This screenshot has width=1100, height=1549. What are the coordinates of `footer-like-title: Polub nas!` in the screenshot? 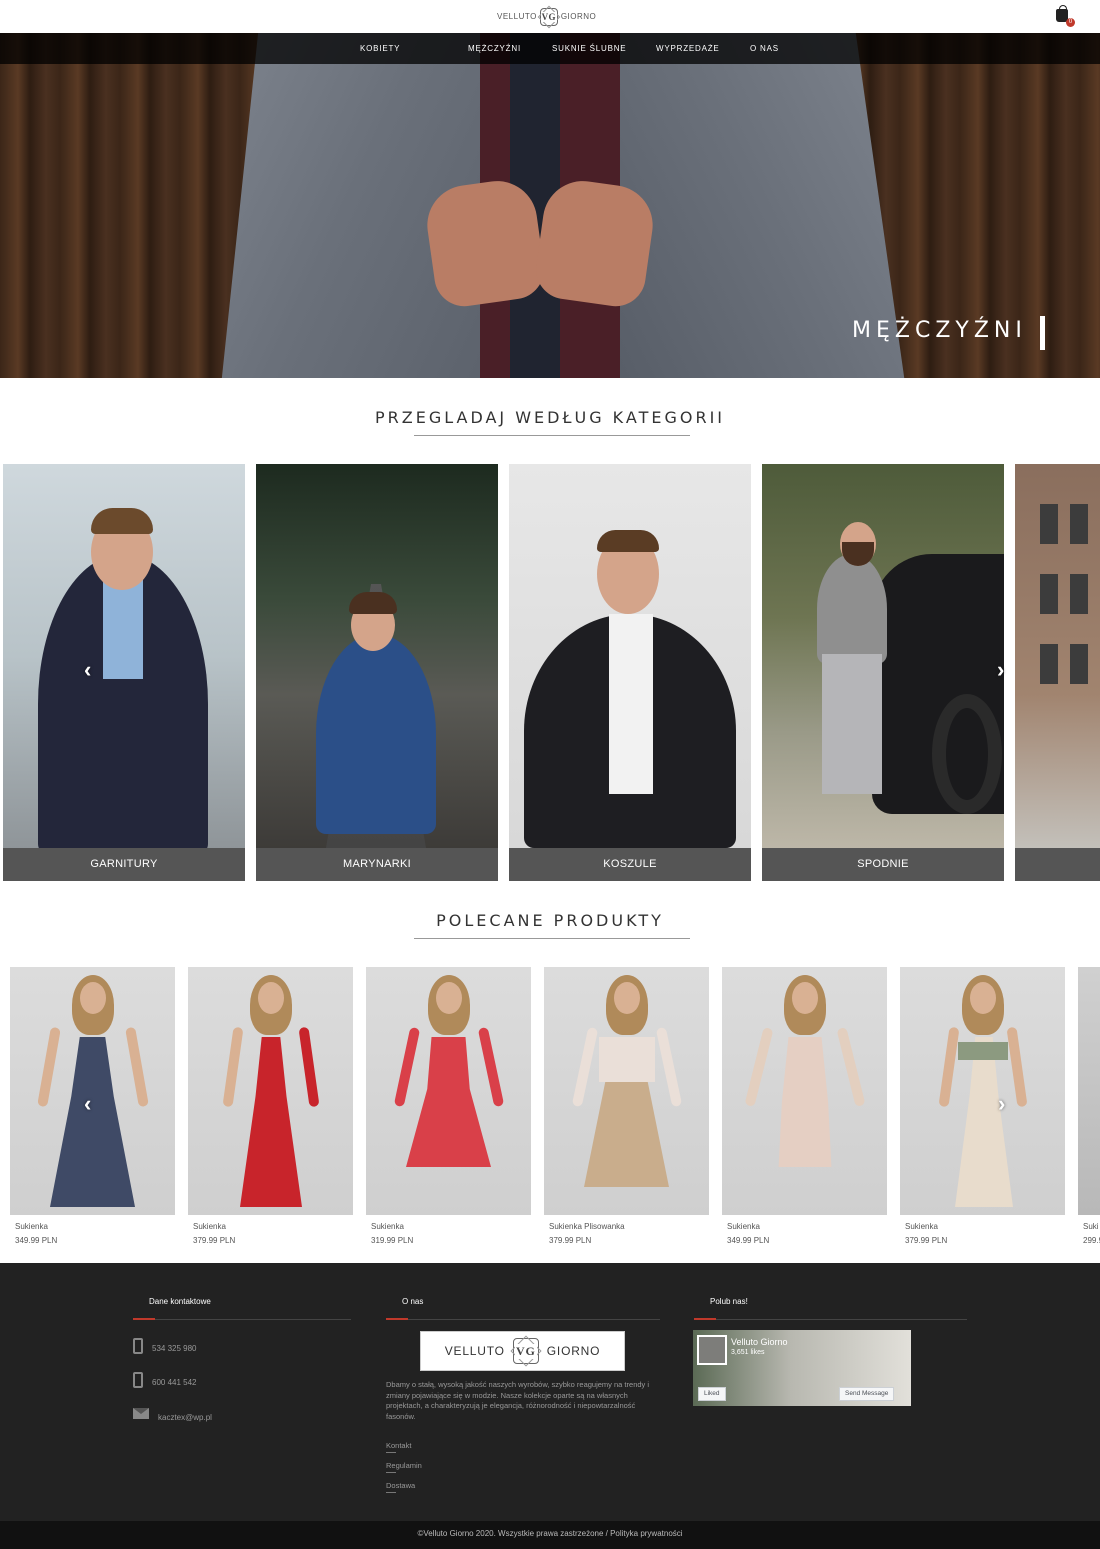 It's located at (729, 1301).